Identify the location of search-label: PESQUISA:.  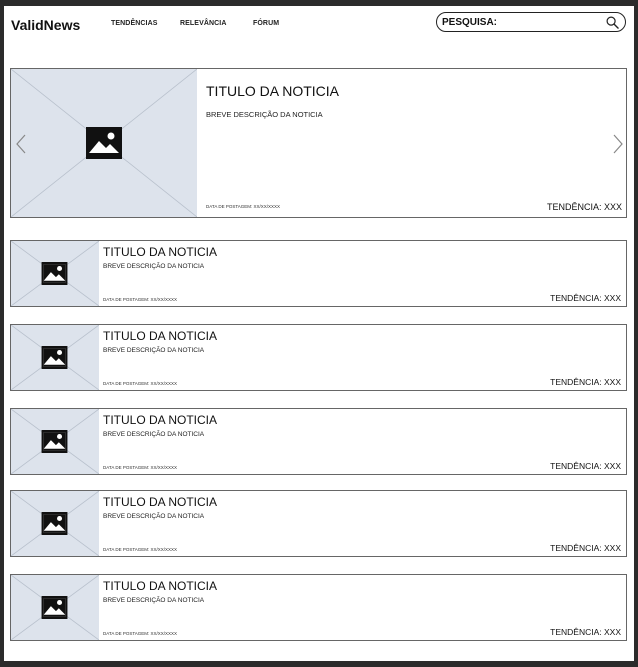
(470, 22).